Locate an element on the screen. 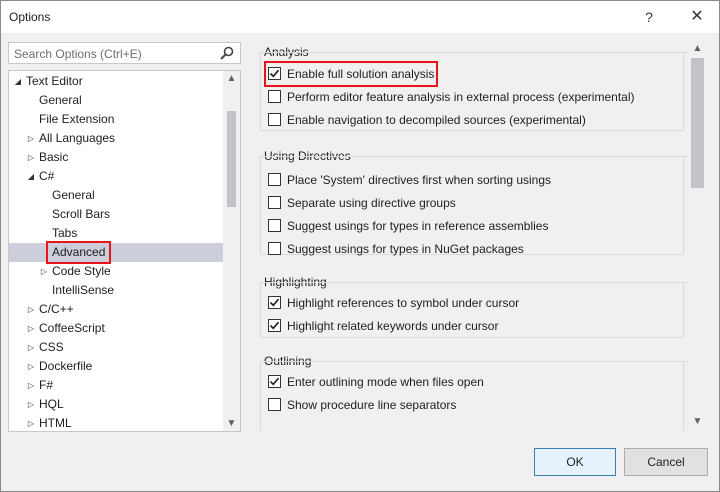 This screenshot has width=720, height=492. tree-item-label: Tabs is located at coordinates (65, 233).